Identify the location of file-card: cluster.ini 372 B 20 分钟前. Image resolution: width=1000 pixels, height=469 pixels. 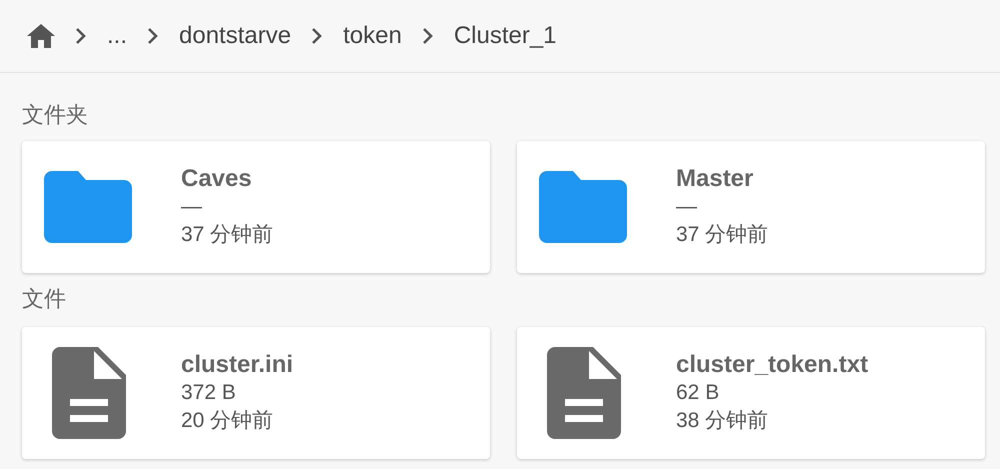
(256, 393).